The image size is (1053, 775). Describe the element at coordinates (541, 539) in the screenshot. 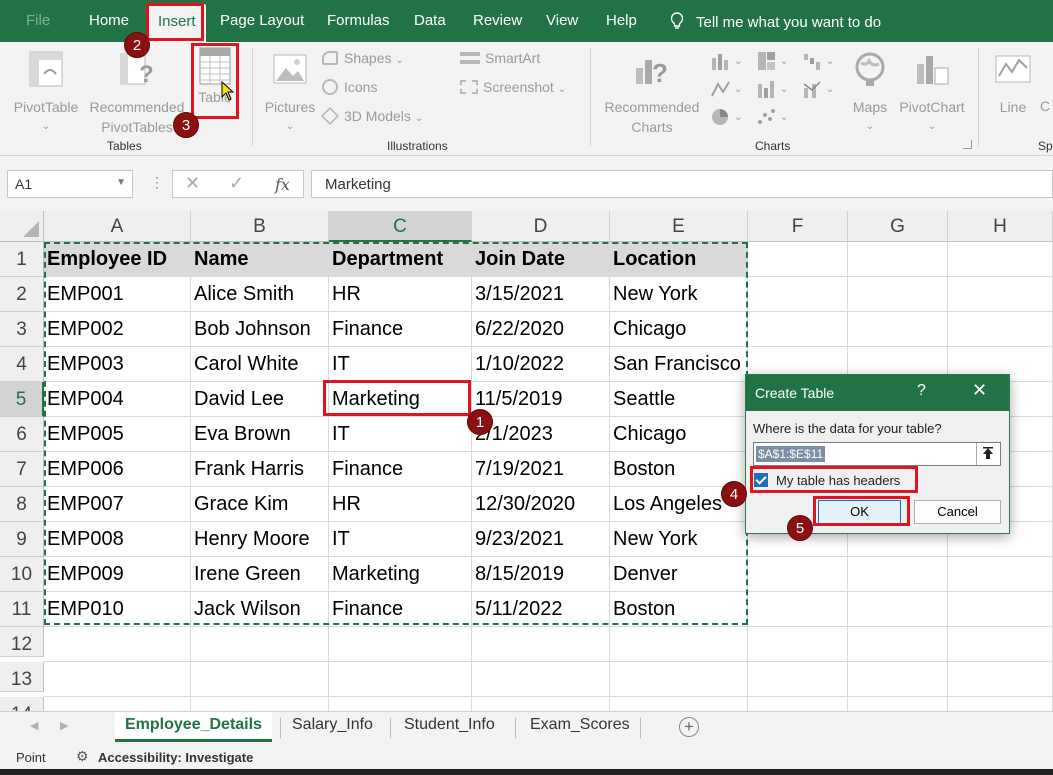

I see `cell-d9: 9/23/2021` at that location.